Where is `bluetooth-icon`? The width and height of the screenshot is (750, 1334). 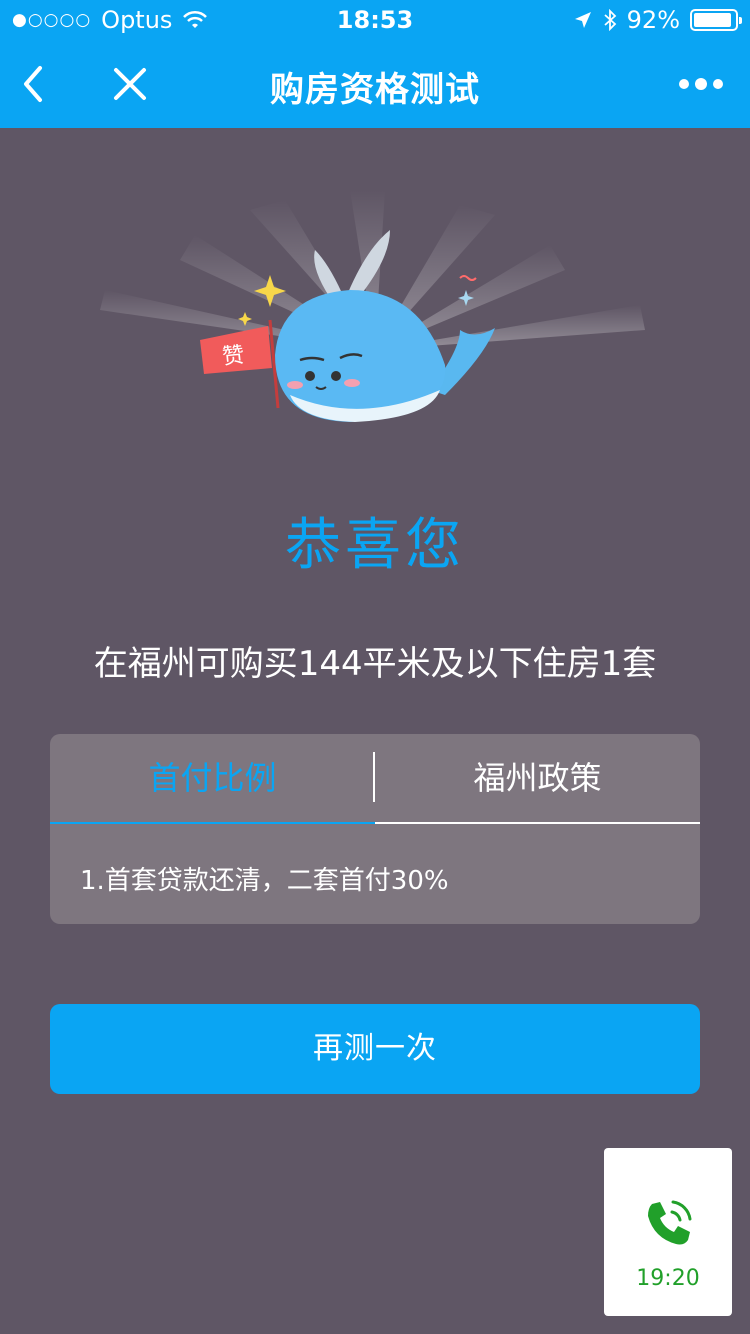 bluetooth-icon is located at coordinates (610, 20).